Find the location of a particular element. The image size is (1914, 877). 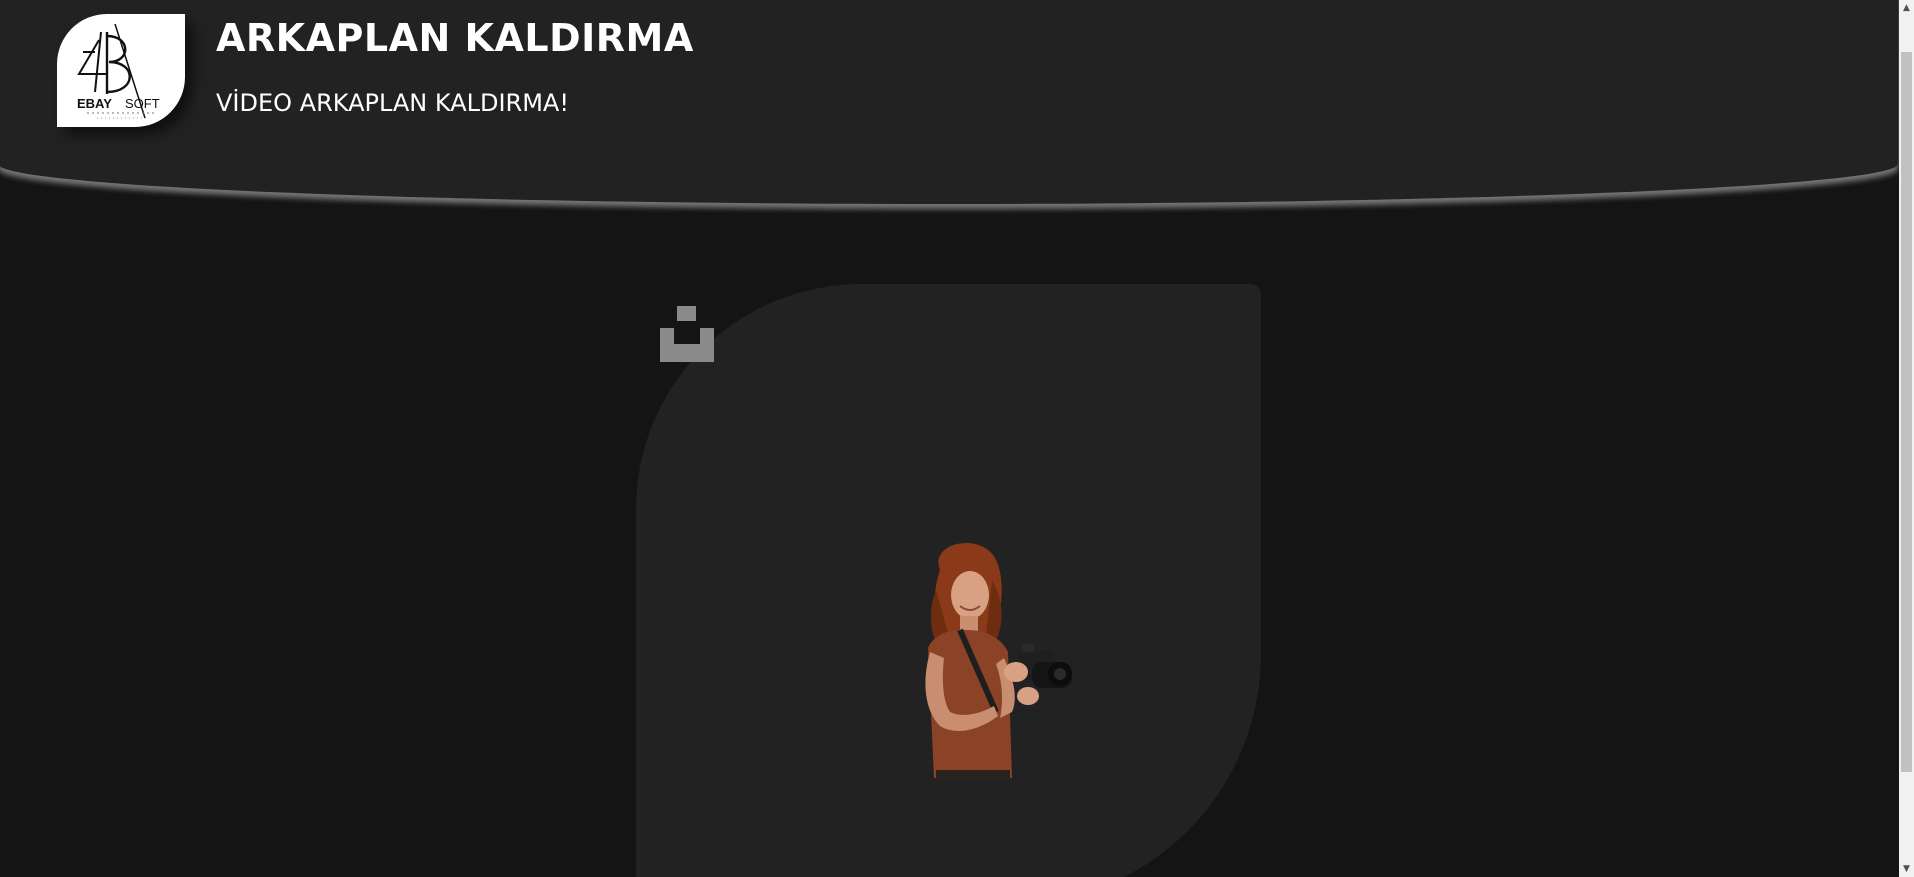

scroll-down-arrow-icon: ▼ is located at coordinates (1906, 869).